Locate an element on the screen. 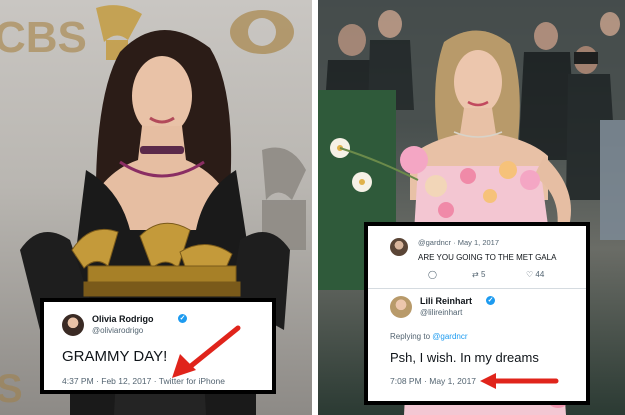 The height and width of the screenshot is (415, 625). like-count: 44 is located at coordinates (540, 274).